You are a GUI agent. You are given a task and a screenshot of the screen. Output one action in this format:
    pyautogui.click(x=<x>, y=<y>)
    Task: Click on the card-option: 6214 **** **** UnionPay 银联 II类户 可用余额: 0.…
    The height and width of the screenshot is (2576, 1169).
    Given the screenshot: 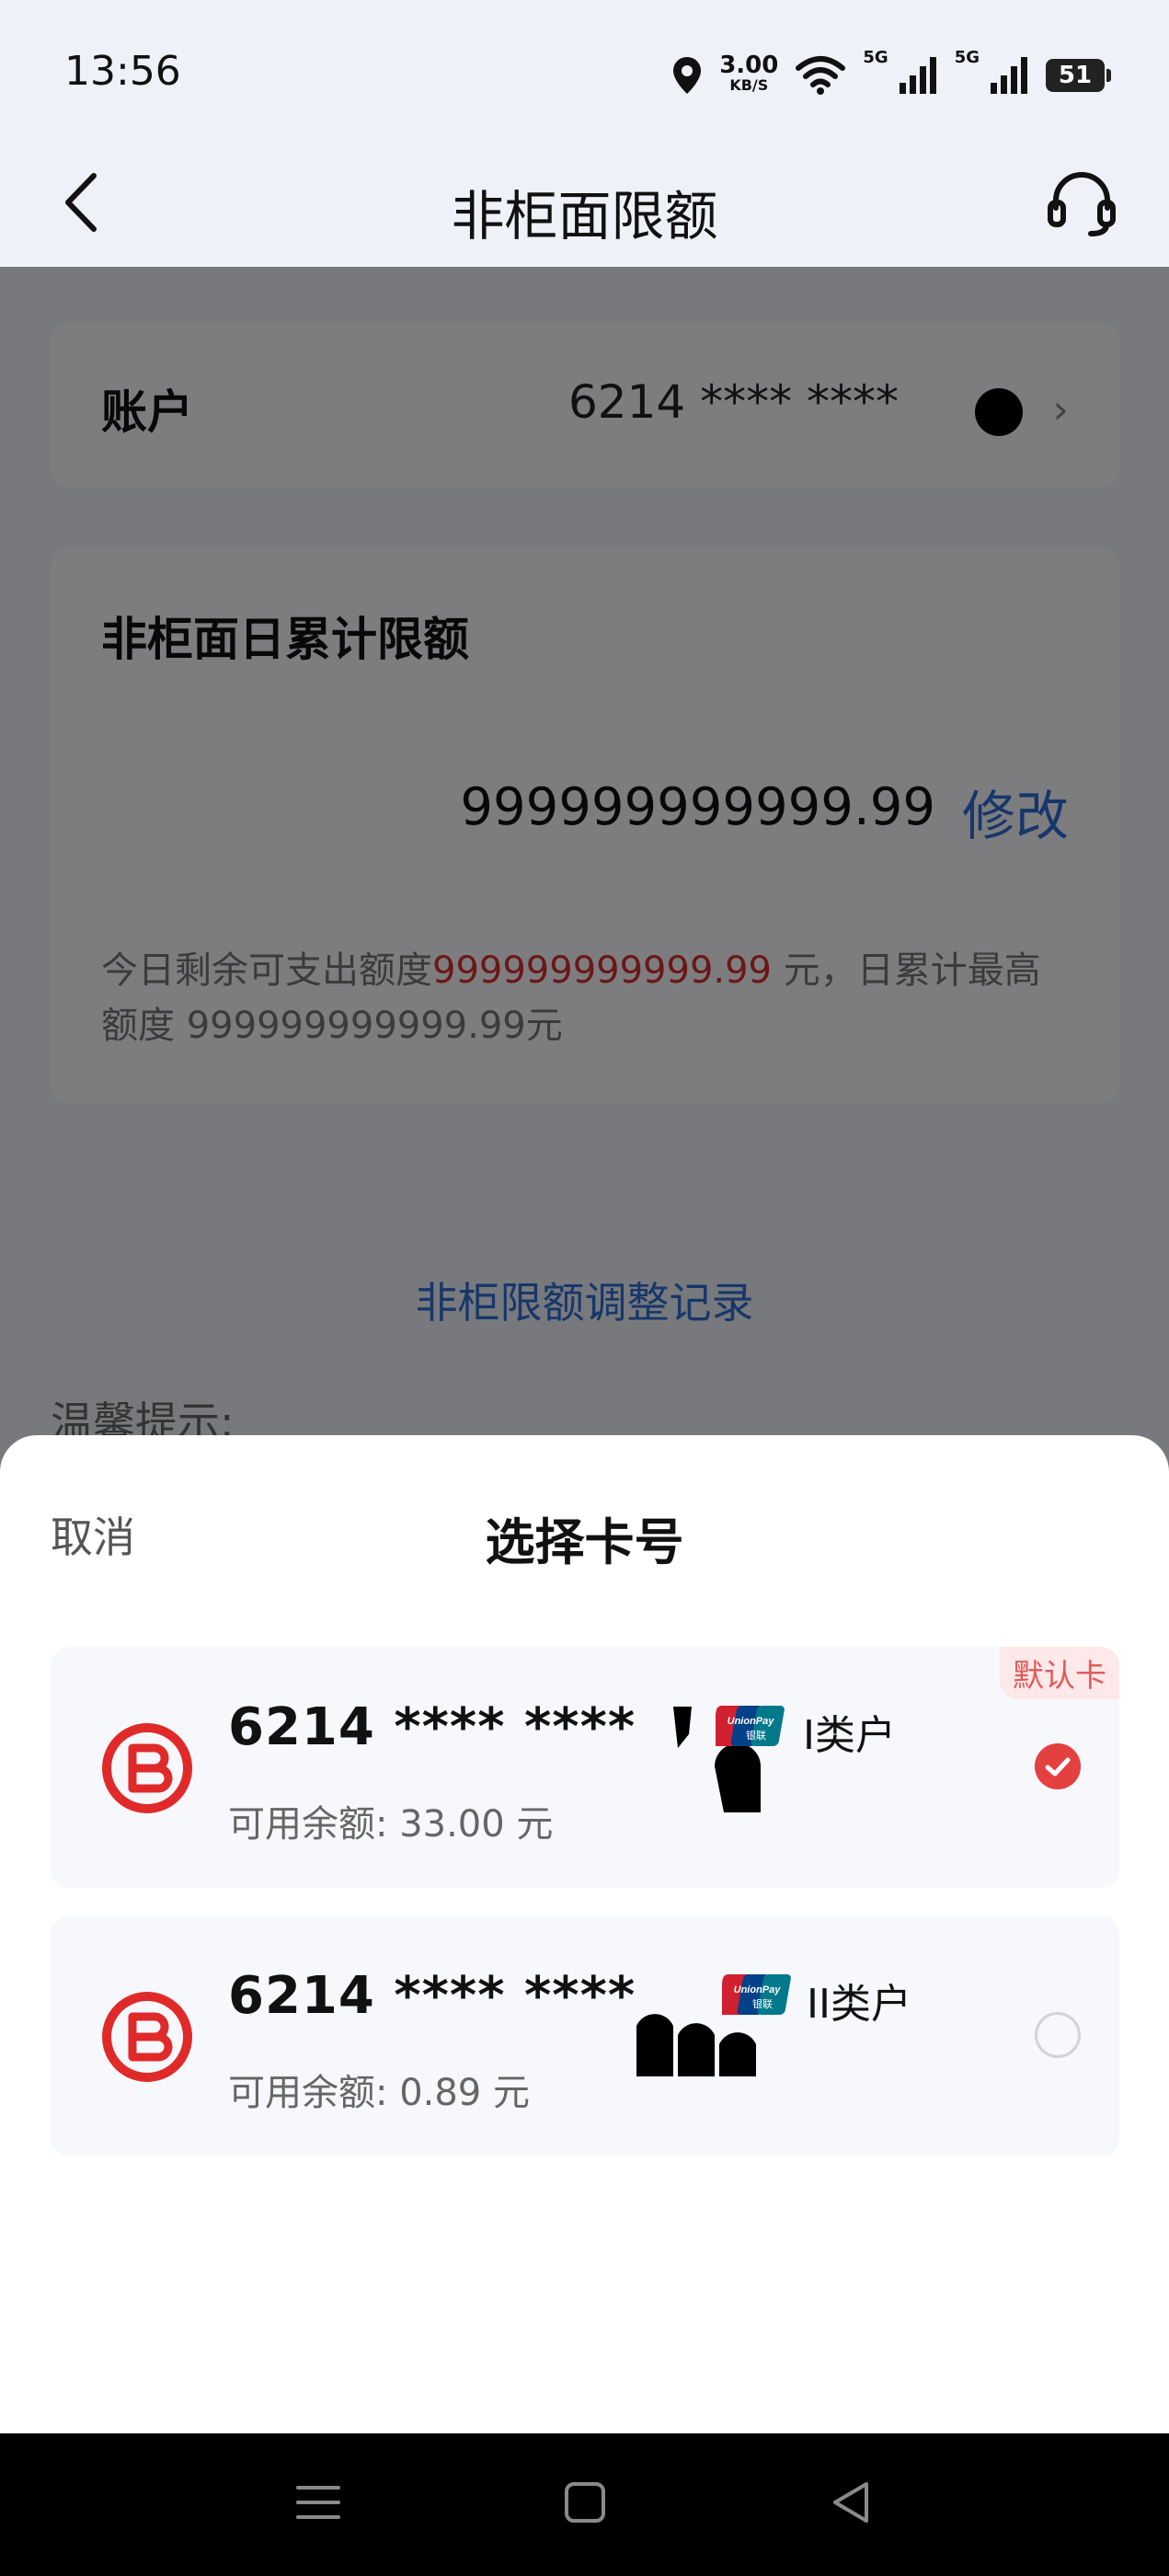 What is the action you would take?
    pyautogui.click(x=585, y=2035)
    